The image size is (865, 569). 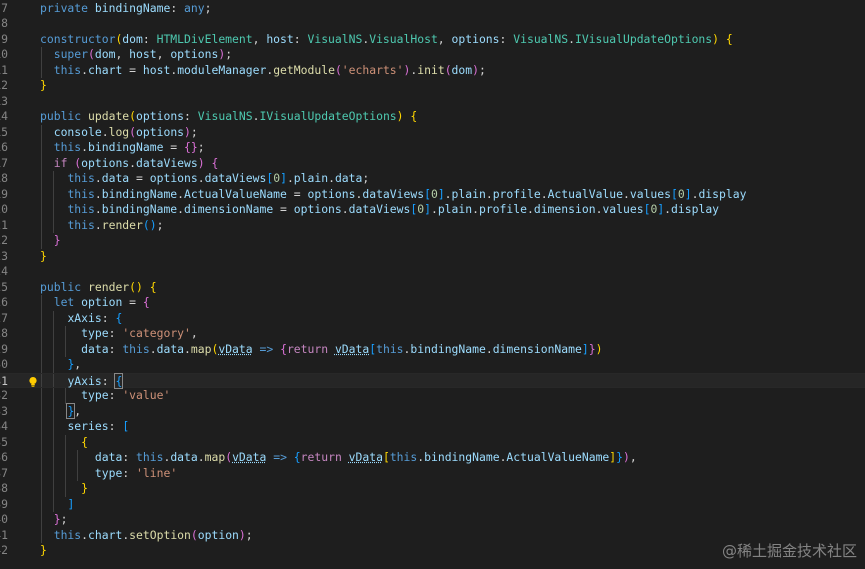 I want to click on code-line: 13, so click(x=432, y=102).